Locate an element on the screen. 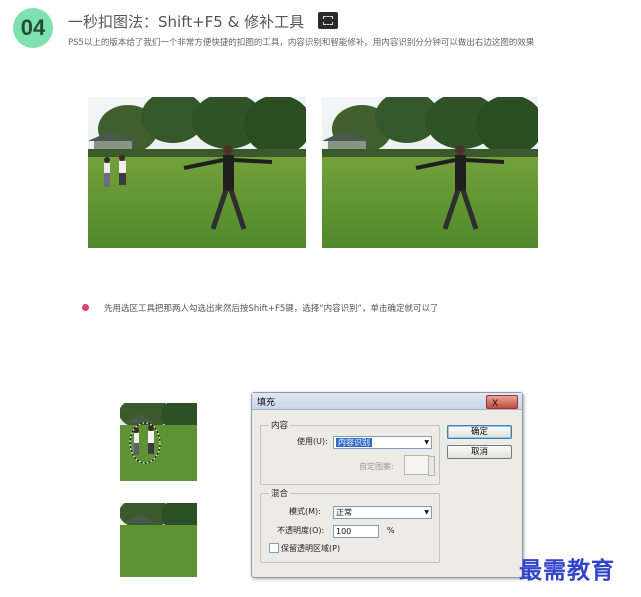  after-photo is located at coordinates (430, 172).